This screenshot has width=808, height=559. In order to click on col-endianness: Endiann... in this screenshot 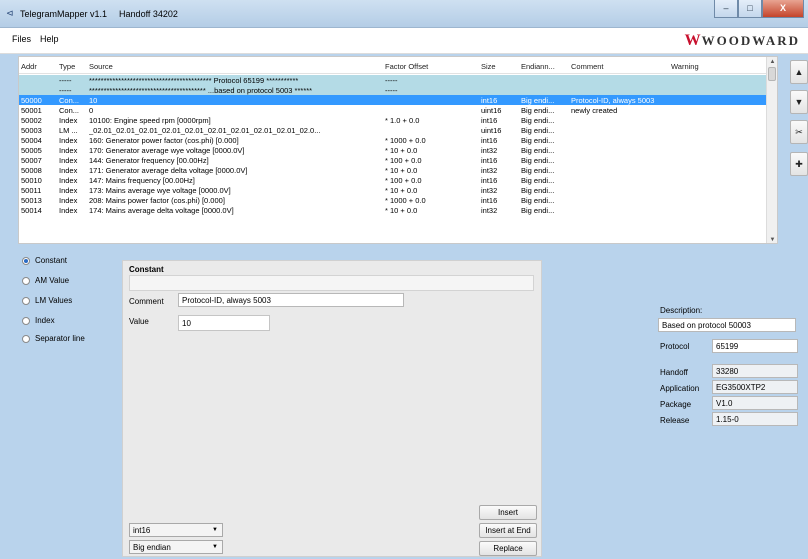, I will do `click(544, 66)`.